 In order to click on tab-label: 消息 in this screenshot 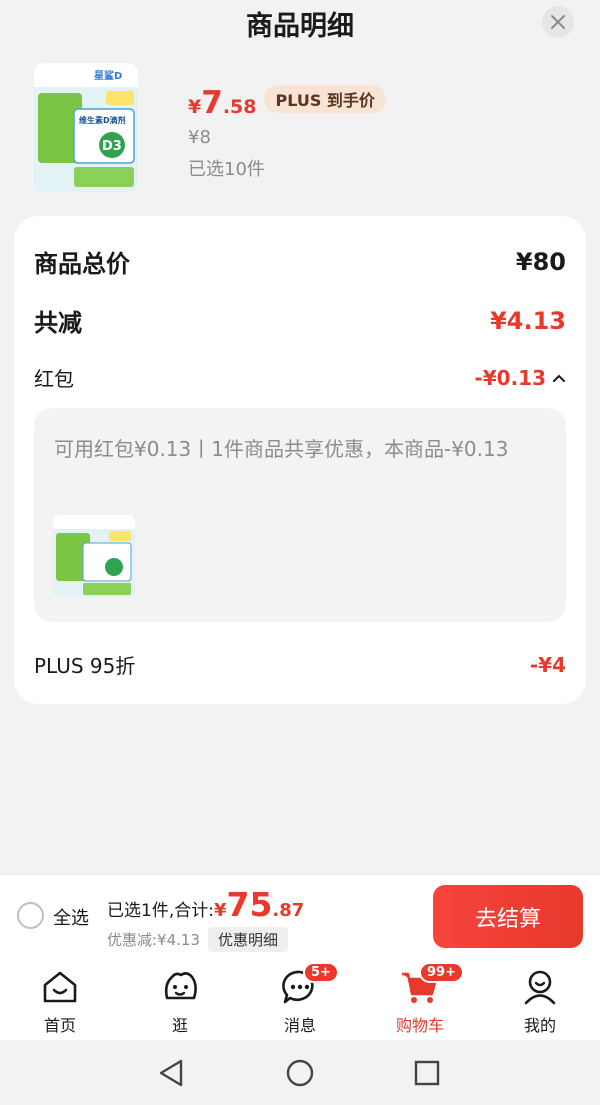, I will do `click(299, 1025)`.